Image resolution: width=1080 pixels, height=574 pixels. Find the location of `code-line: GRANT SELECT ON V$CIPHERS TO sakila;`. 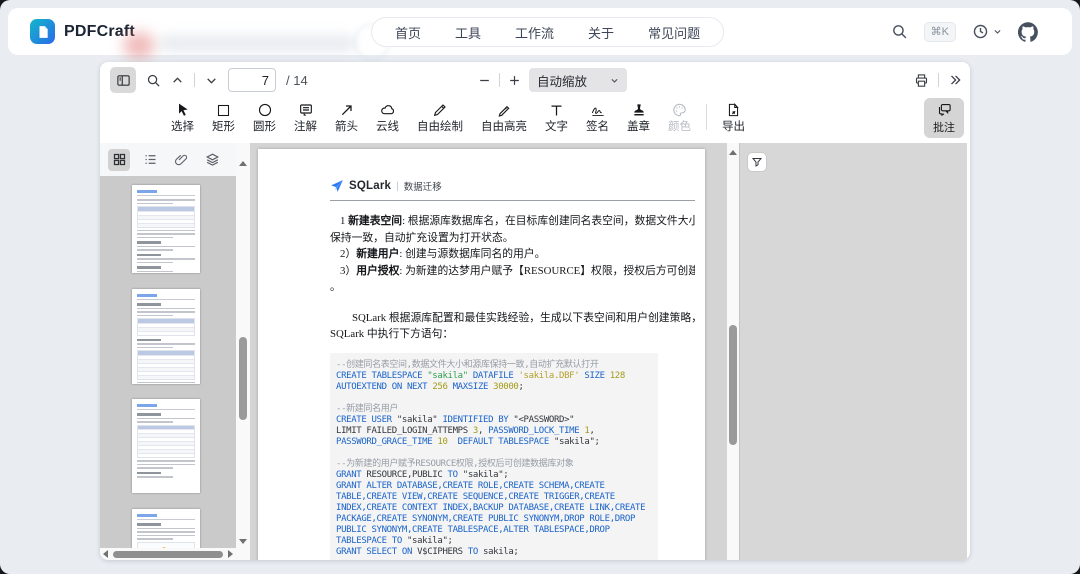

code-line: GRANT SELECT ON V$CIPHERS TO sakila; is located at coordinates (427, 551).